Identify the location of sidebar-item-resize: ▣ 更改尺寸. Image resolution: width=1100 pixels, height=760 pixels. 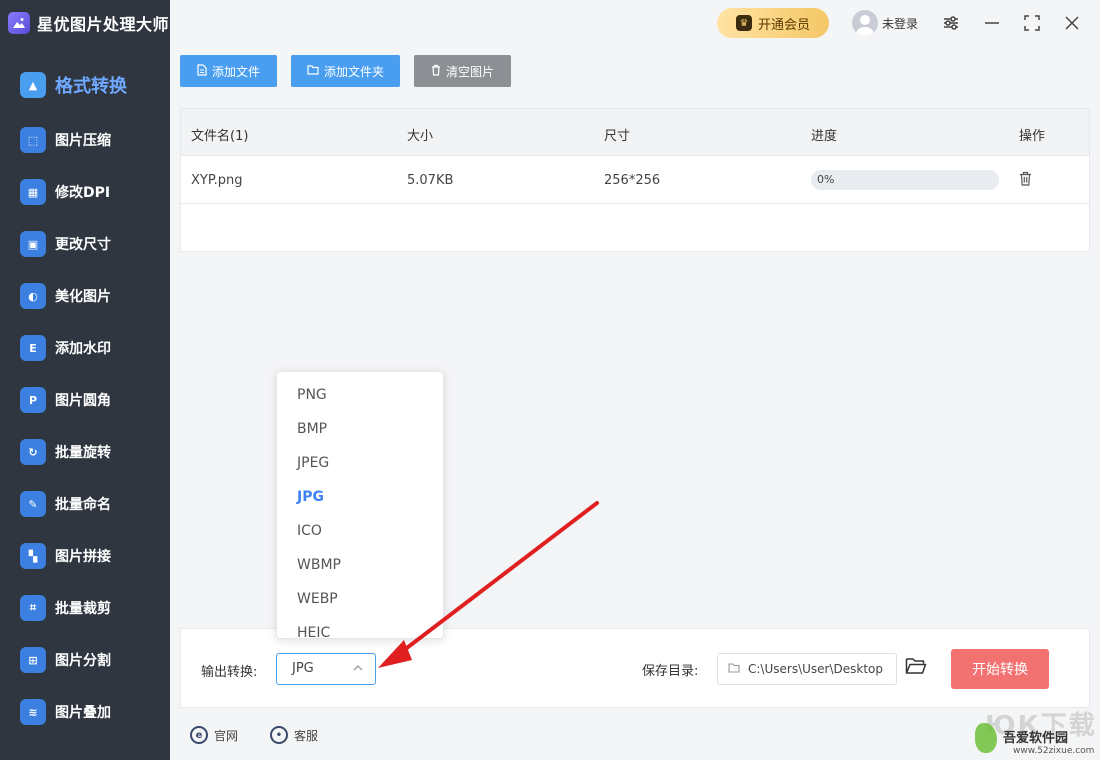
(85, 244).